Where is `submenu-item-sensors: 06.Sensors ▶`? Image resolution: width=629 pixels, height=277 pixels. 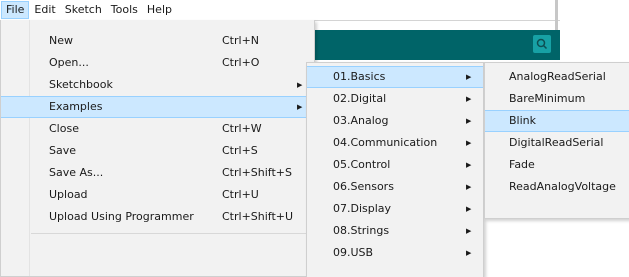 submenu-item-sensors: 06.Sensors ▶ is located at coordinates (395, 187).